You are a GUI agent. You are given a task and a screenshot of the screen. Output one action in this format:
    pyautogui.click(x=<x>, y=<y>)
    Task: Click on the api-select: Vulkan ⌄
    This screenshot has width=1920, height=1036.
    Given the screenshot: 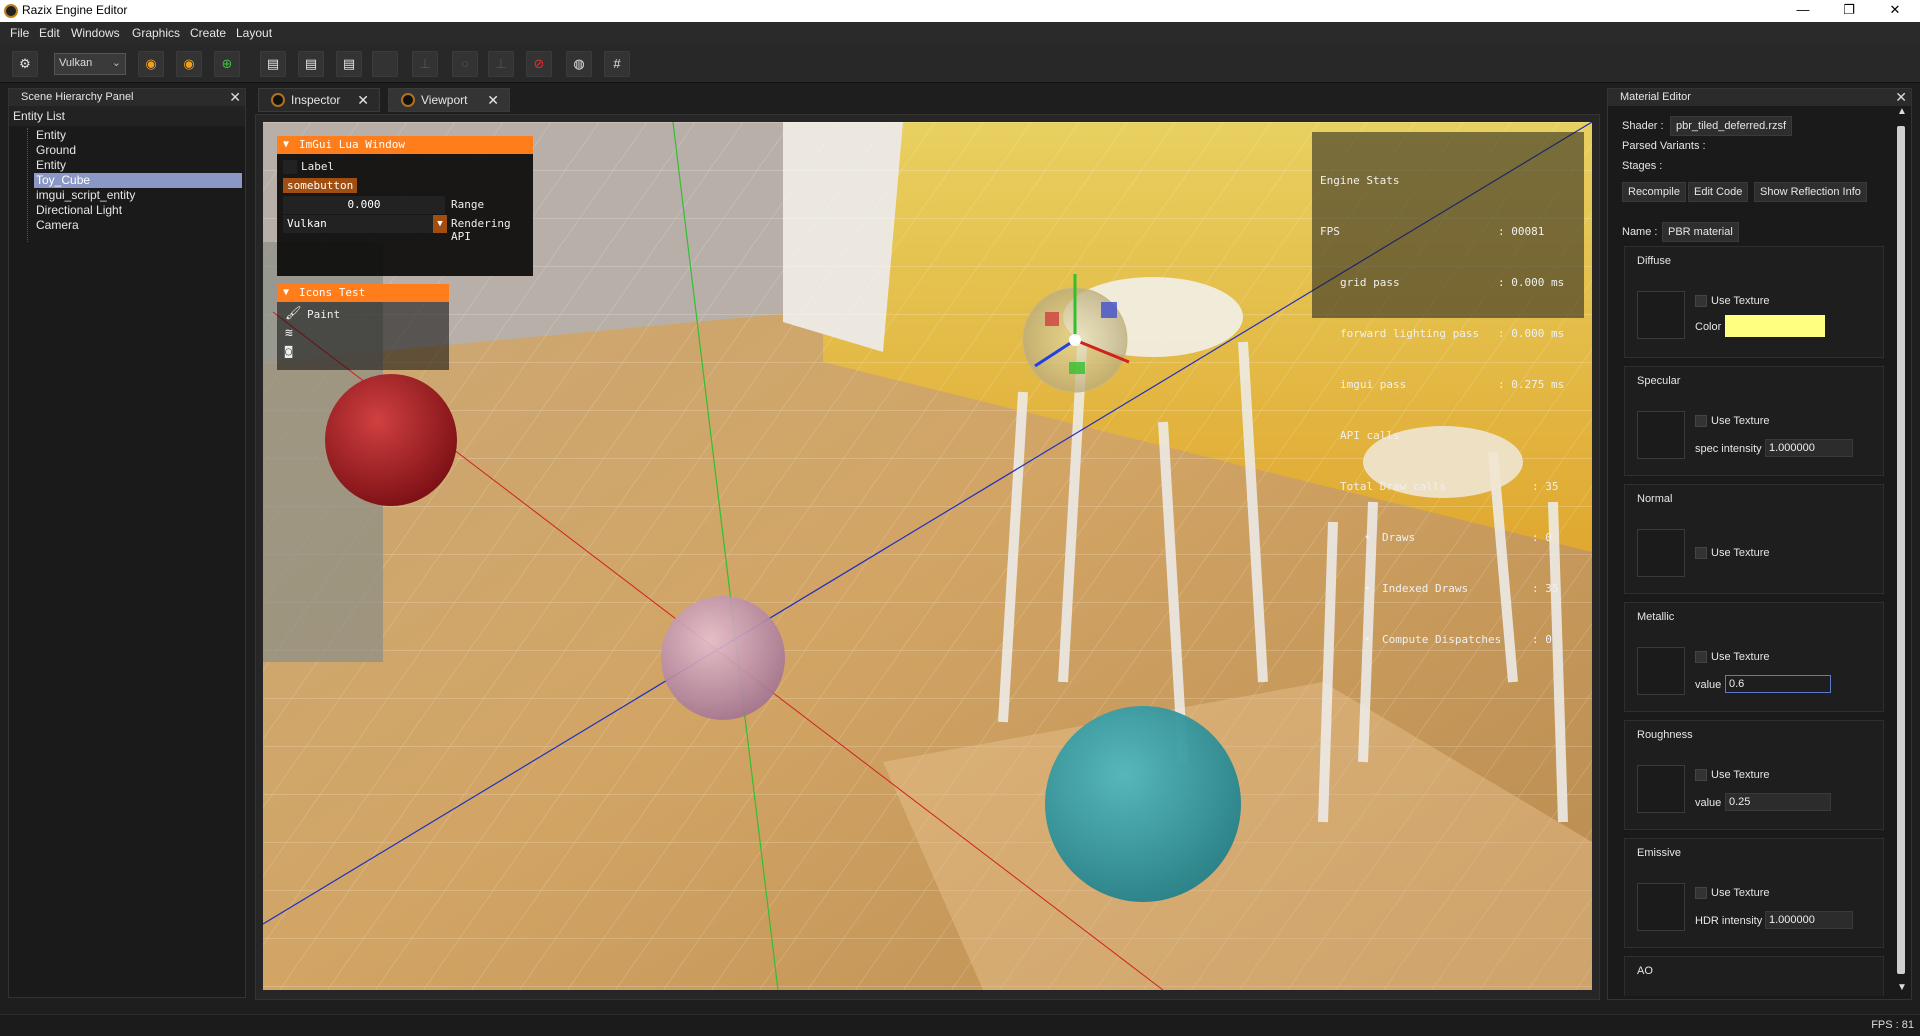 What is the action you would take?
    pyautogui.click(x=90, y=64)
    